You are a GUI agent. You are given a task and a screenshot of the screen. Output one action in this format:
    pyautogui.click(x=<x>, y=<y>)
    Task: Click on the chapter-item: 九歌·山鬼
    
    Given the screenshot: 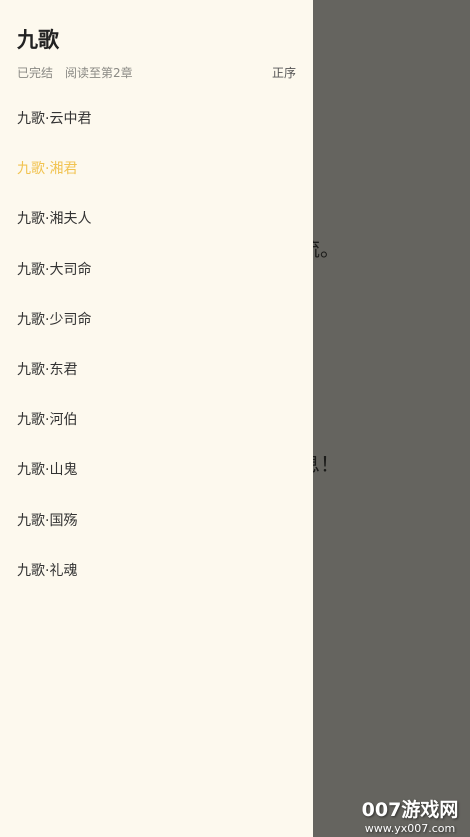 What is the action you would take?
    pyautogui.click(x=156, y=470)
    